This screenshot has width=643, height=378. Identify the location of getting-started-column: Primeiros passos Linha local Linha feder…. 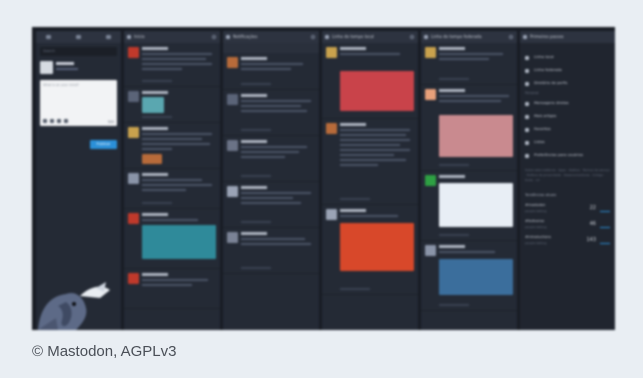
(567, 180).